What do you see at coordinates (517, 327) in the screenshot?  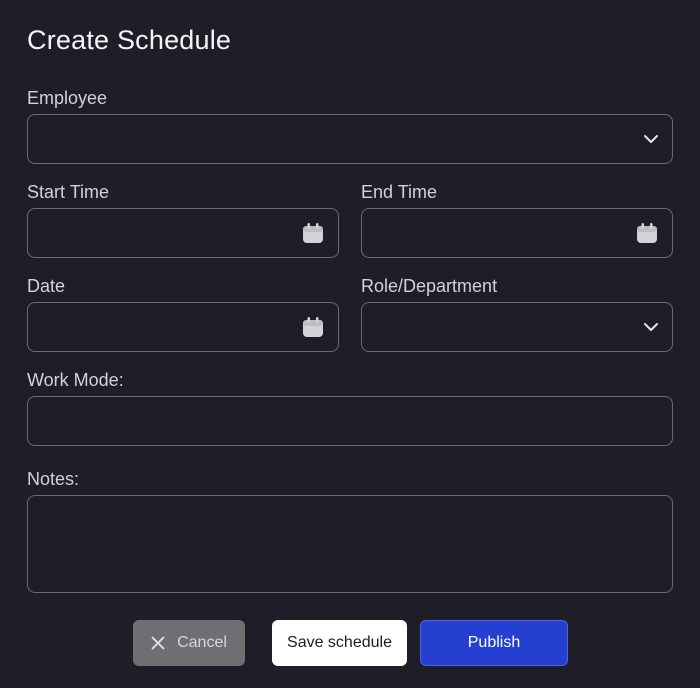 I see `role-department-select` at bounding box center [517, 327].